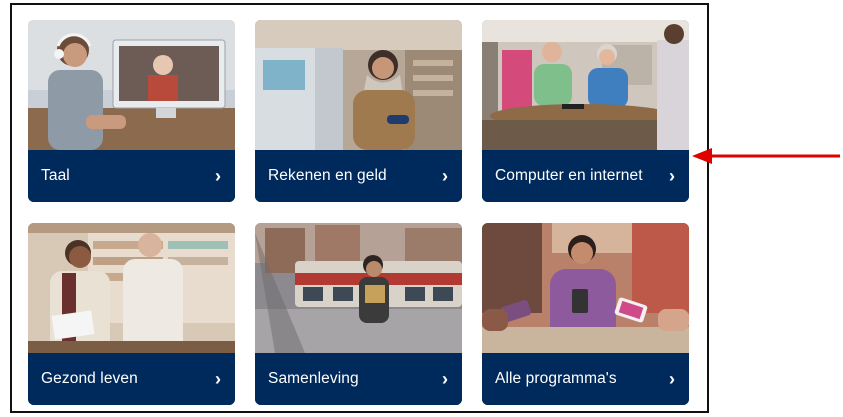 The height and width of the screenshot is (417, 843). I want to click on card-bar: Computer en internet ›, so click(585, 176).